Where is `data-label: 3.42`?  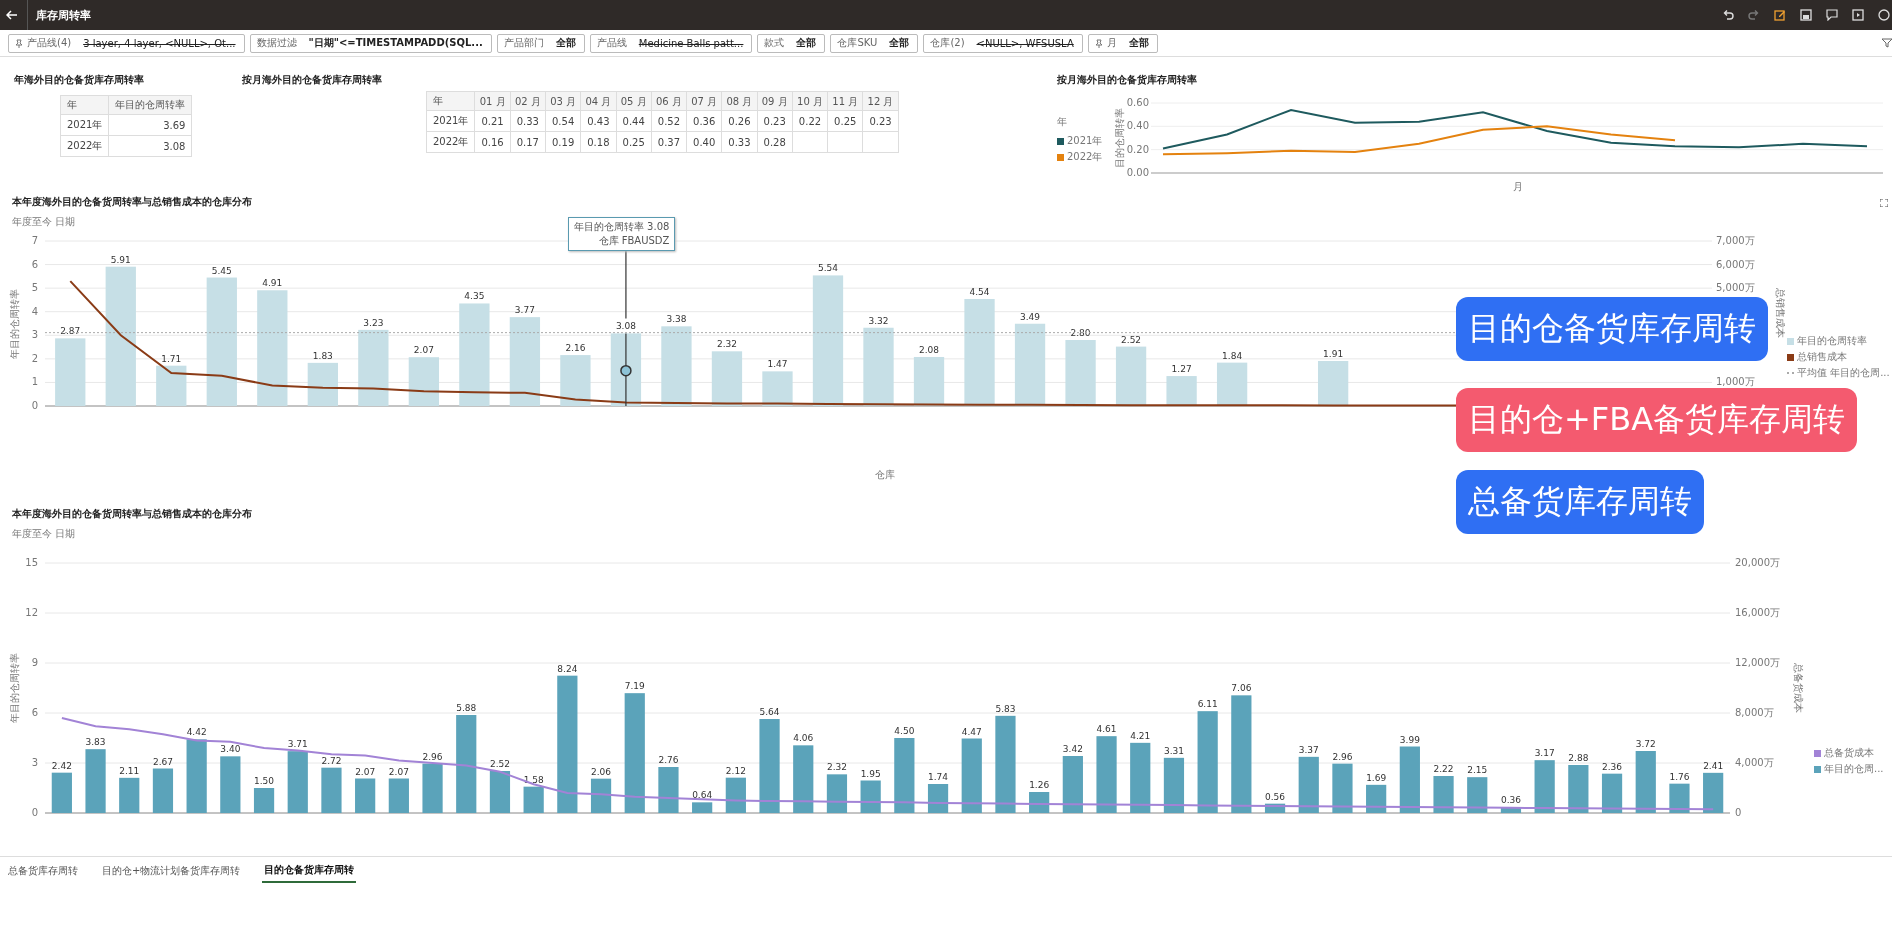
data-label: 3.42 is located at coordinates (1072, 749).